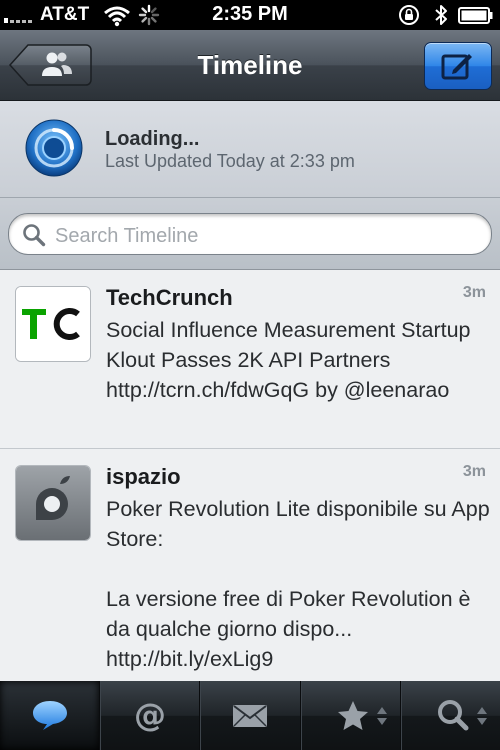  I want to click on bluetooth-icon, so click(441, 15).